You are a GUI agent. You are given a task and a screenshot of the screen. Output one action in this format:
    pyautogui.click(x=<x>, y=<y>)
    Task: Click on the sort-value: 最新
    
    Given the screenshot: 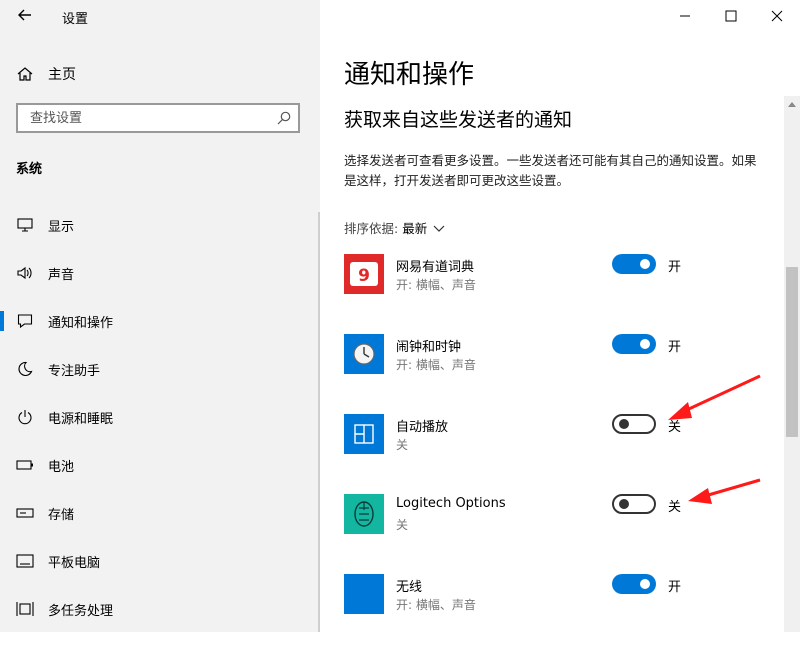 What is the action you would take?
    pyautogui.click(x=415, y=228)
    